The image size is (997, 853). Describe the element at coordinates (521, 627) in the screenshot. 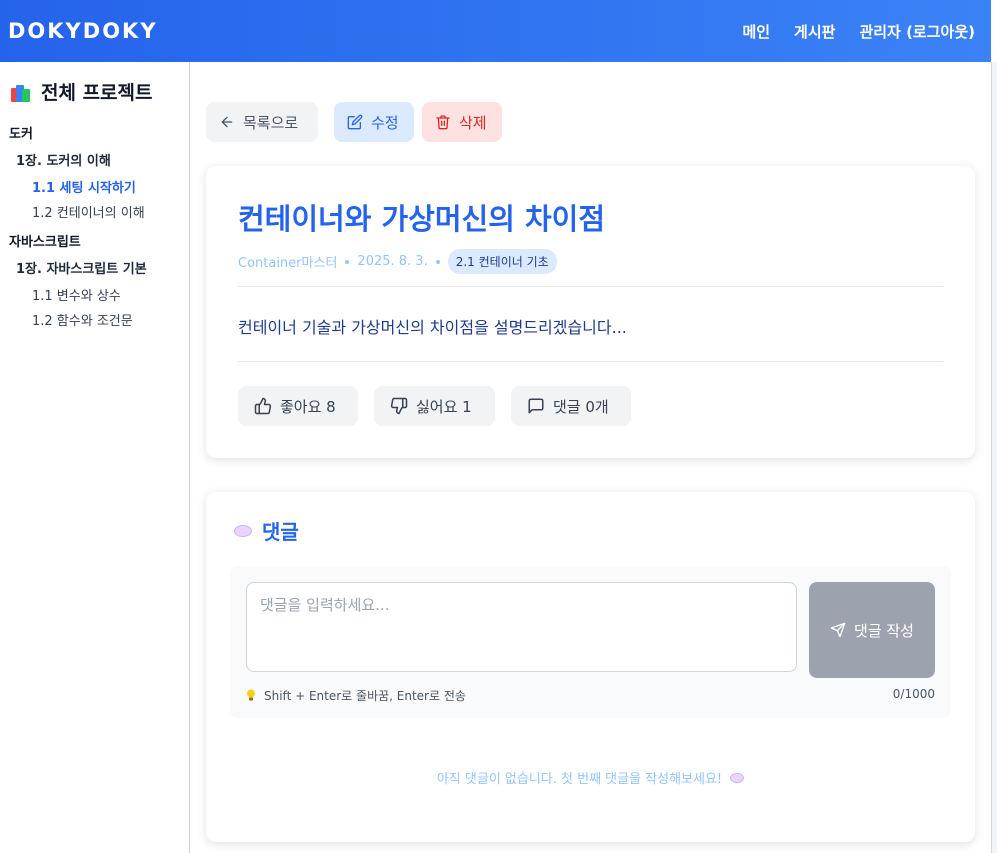

I see `comment-input` at that location.